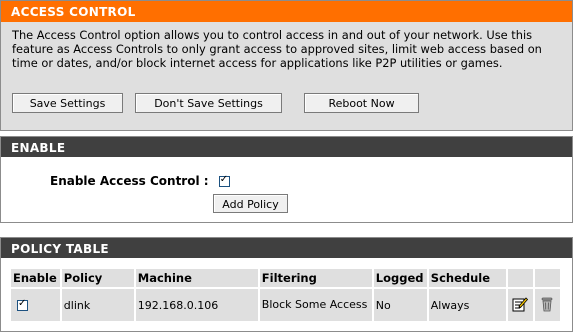 The image size is (573, 334). I want to click on column-header-enable: Enable, so click(35, 278).